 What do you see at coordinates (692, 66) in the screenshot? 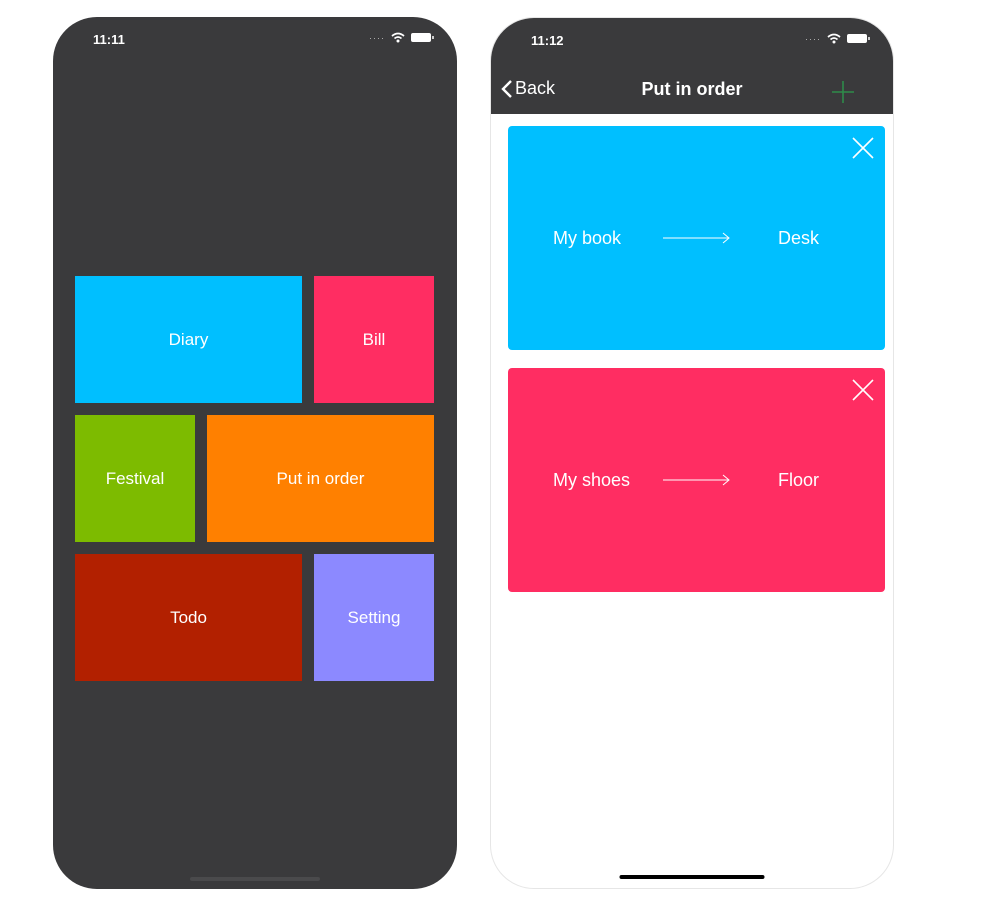
I see `navigation-bar: 11:12 ···· Back Put in order` at bounding box center [692, 66].